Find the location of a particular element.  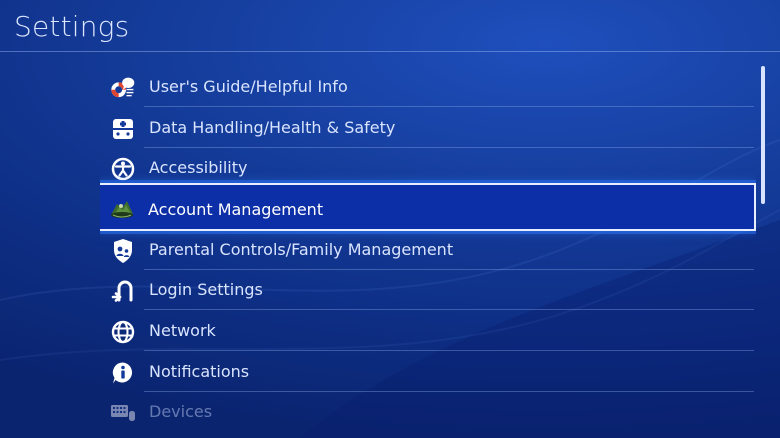

menu-item-login-settings: Login Settings is located at coordinates (428, 290).